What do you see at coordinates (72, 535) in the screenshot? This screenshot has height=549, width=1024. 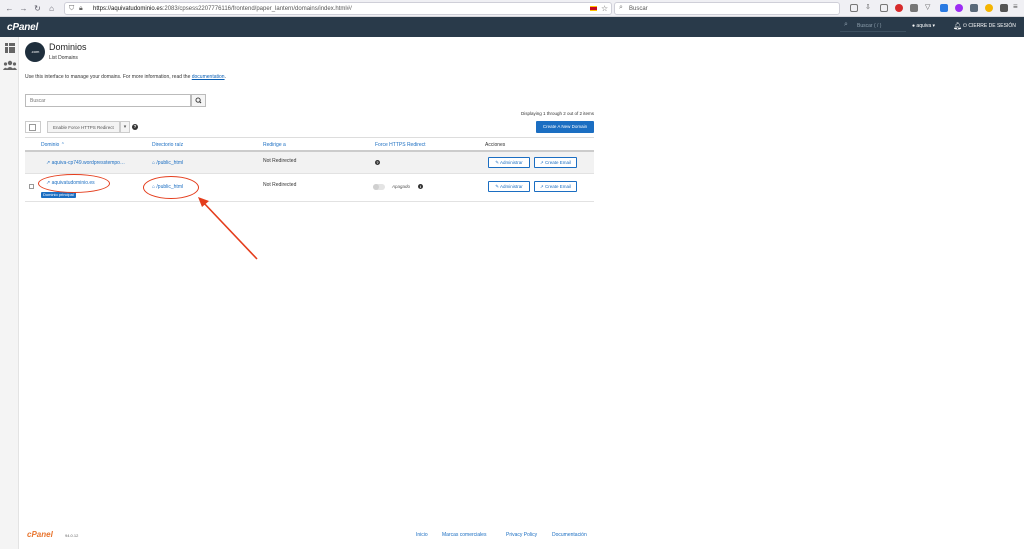 I see `footer-version: 94.0.12` at bounding box center [72, 535].